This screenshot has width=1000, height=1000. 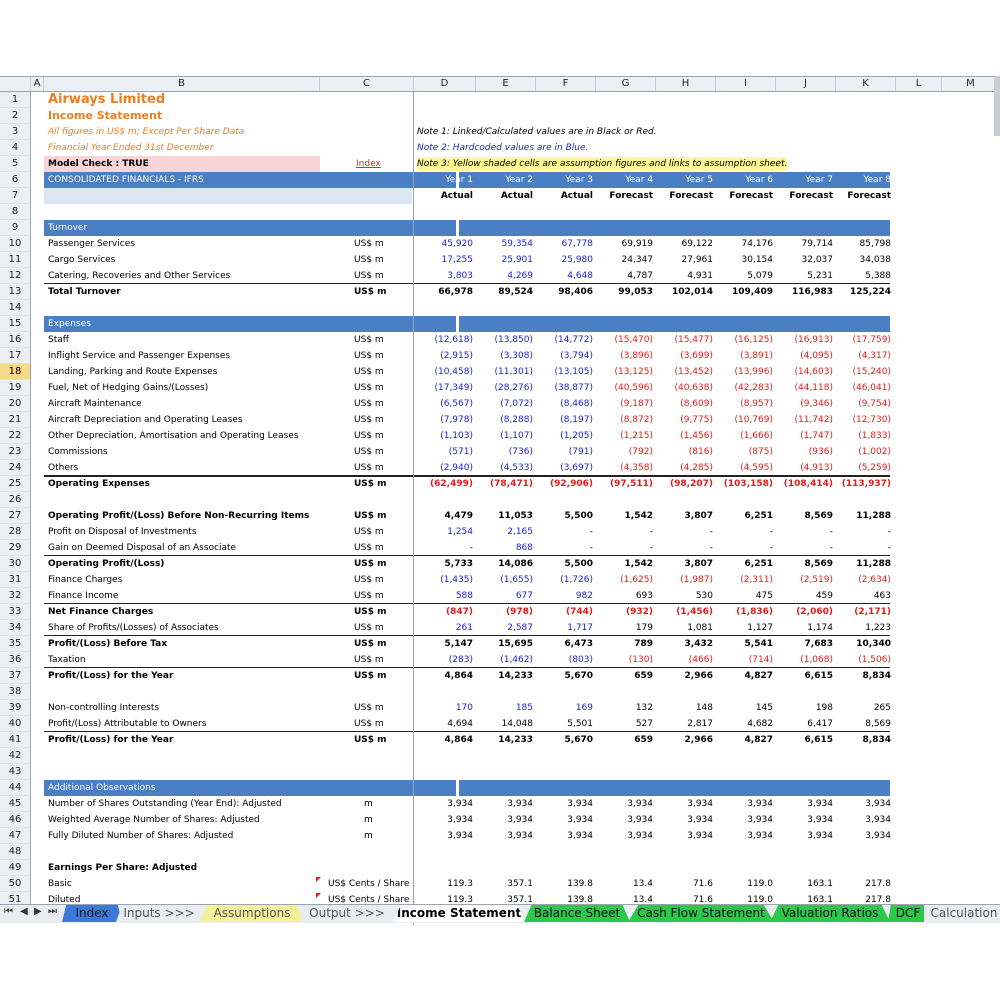 What do you see at coordinates (504, 260) in the screenshot?
I see `value-cell: 25,901` at bounding box center [504, 260].